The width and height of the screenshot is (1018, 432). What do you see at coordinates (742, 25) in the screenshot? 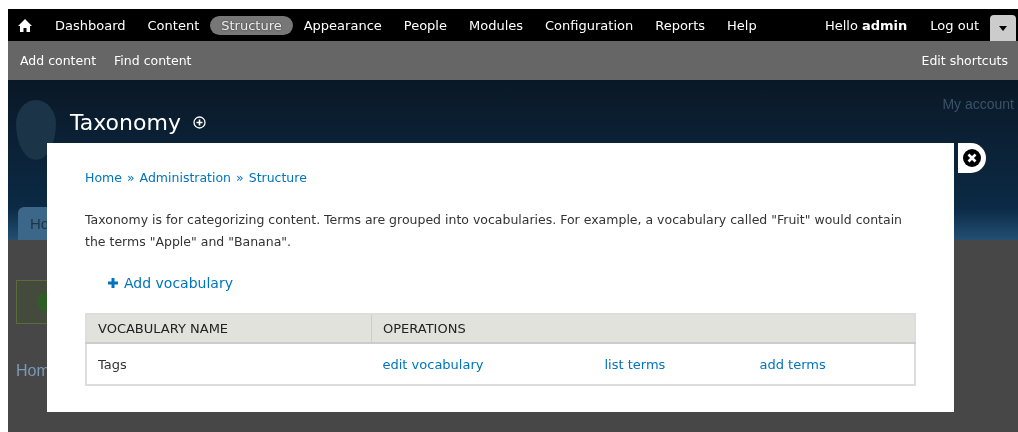
I see `toolbar-menu-item: Help` at bounding box center [742, 25].